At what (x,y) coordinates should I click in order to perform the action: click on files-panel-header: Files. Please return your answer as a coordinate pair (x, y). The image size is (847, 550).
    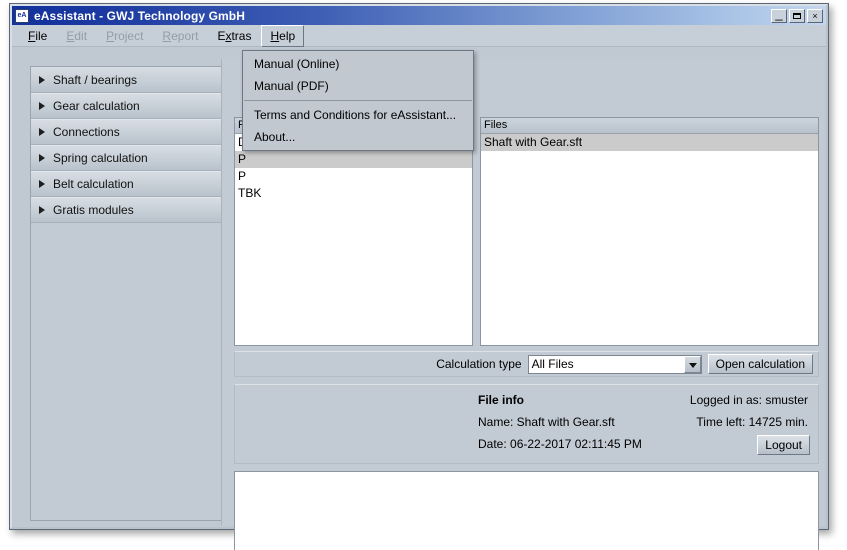
    Looking at the image, I should click on (649, 126).